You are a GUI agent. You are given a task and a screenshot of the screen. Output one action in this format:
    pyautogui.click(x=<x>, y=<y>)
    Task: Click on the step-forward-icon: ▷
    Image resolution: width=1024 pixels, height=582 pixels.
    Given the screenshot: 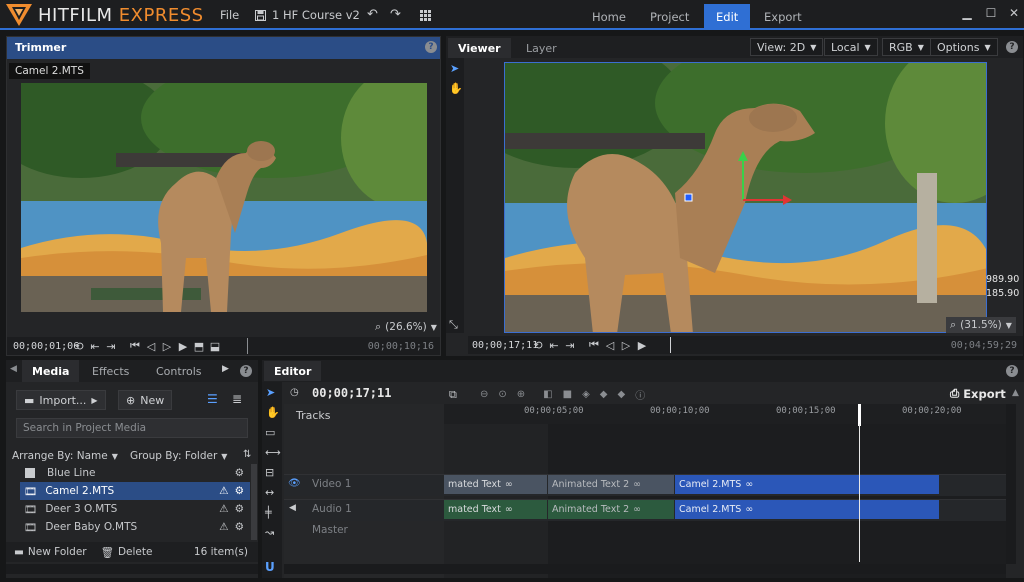 What is the action you would take?
    pyautogui.click(x=167, y=346)
    